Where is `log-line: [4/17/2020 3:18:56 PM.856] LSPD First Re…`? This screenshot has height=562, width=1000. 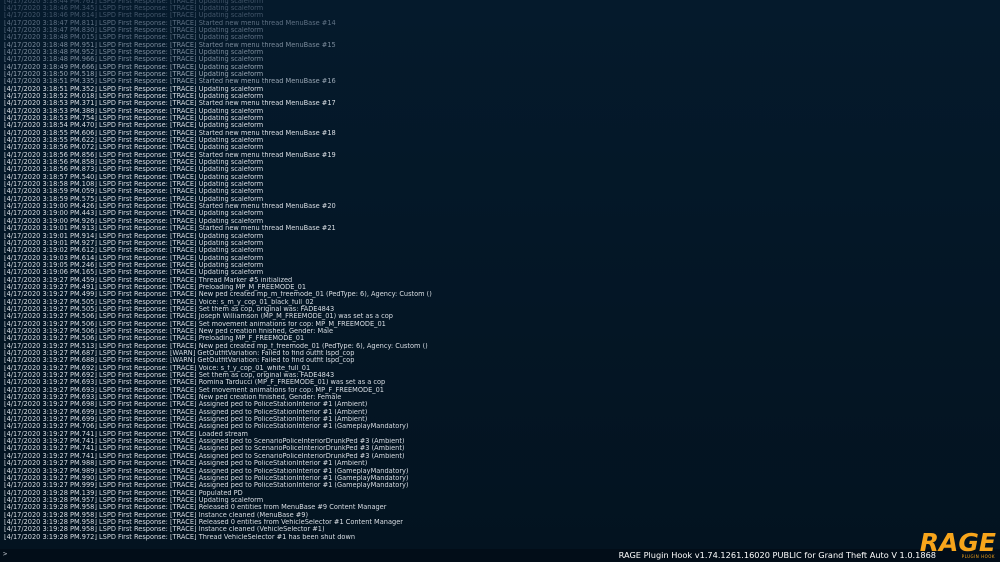 log-line: [4/17/2020 3:18:56 PM.856] LSPD First Re… is located at coordinates (170, 155).